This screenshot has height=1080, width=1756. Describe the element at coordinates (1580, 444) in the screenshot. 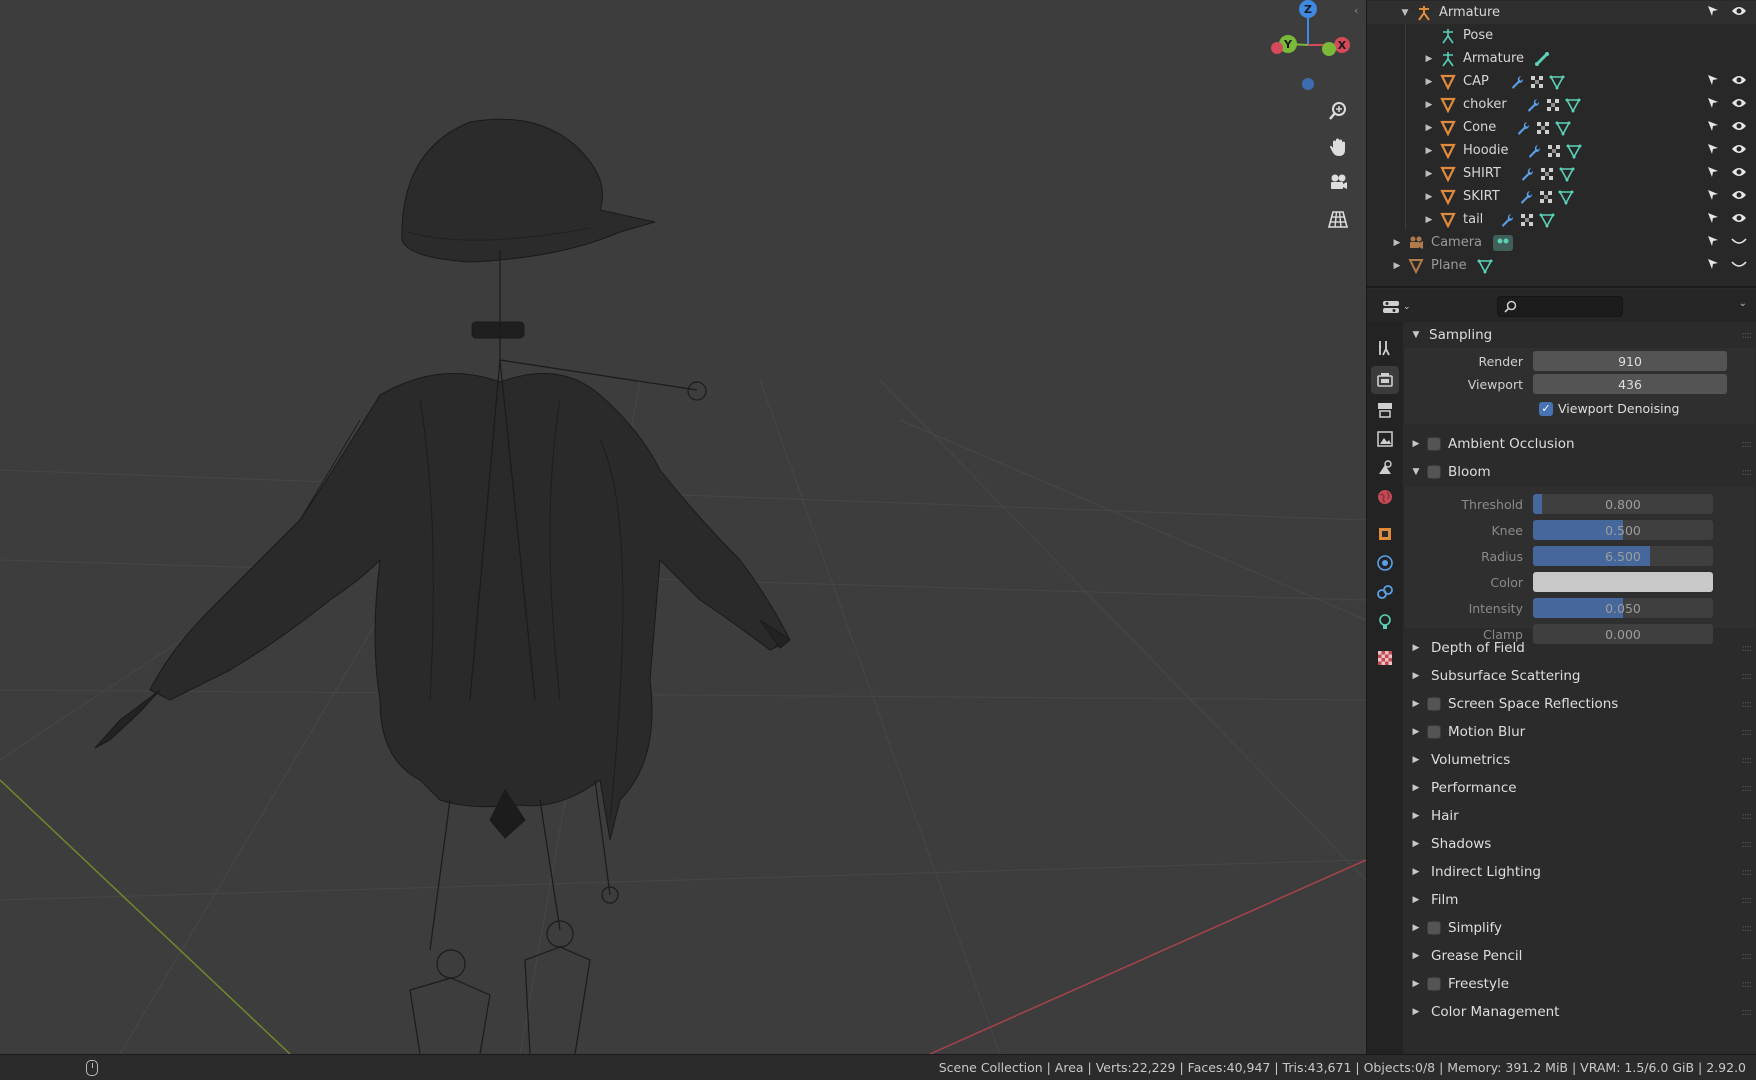

I see `panel-ambient-occlusion: ▶ Ambient Occlusion ::::` at that location.